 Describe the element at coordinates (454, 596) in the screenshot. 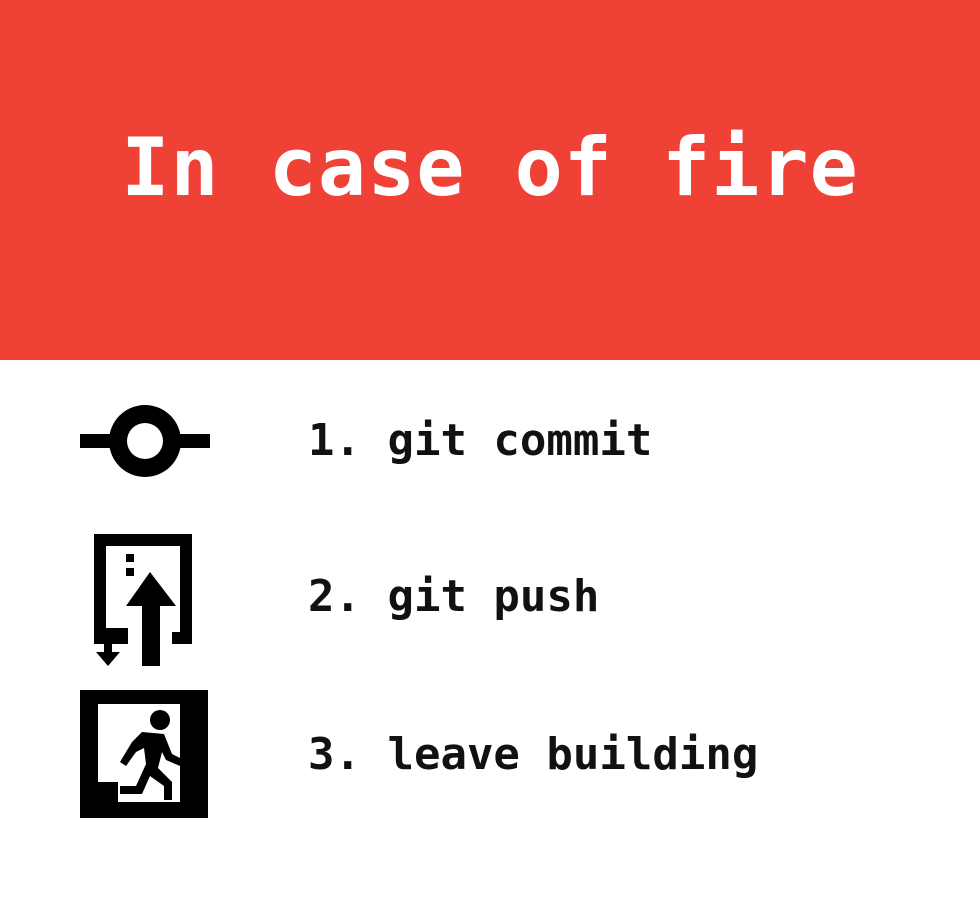

I see `step-push-text: 2. git push` at that location.